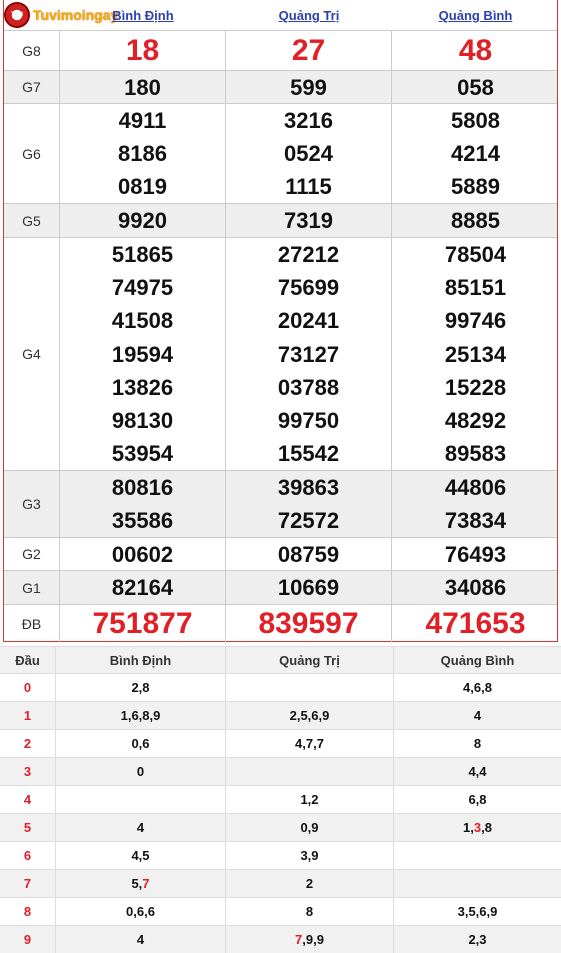 Image resolution: width=561 pixels, height=953 pixels. Describe the element at coordinates (475, 153) in the screenshot. I see `prize-cell-quang-binh: 5808 4214 5889` at that location.